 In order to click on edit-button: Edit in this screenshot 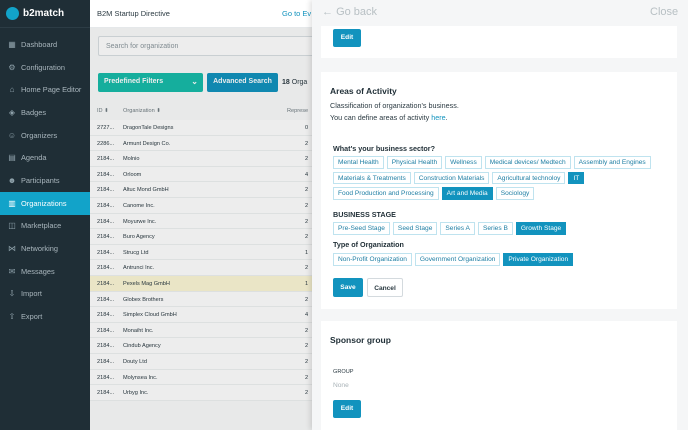, I will do `click(347, 38)`.